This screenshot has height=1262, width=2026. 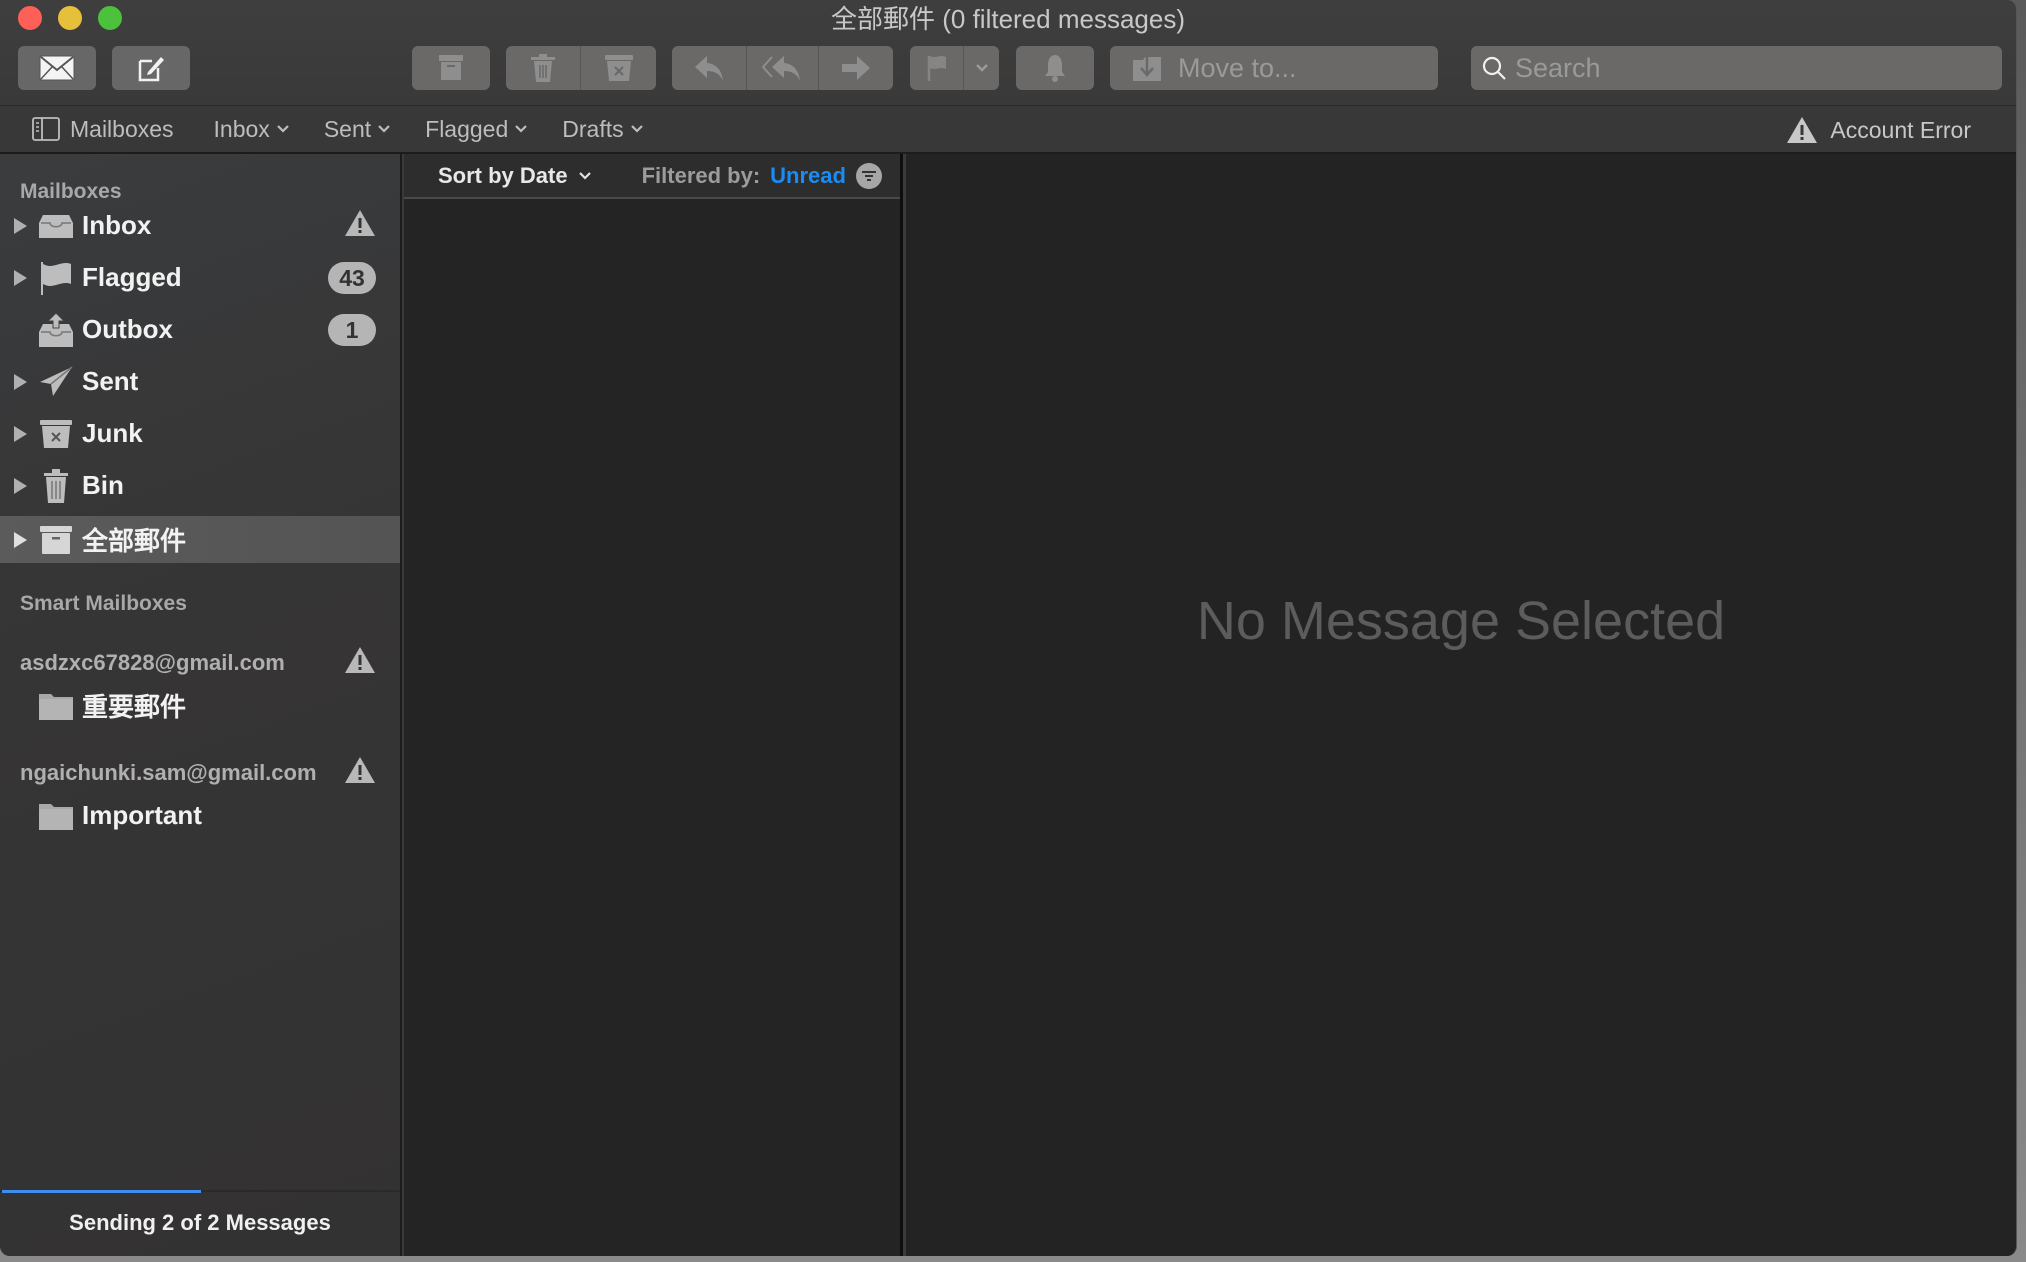 I want to click on activity-footer: Sending 2 of 2 Messages, so click(x=200, y=1223).